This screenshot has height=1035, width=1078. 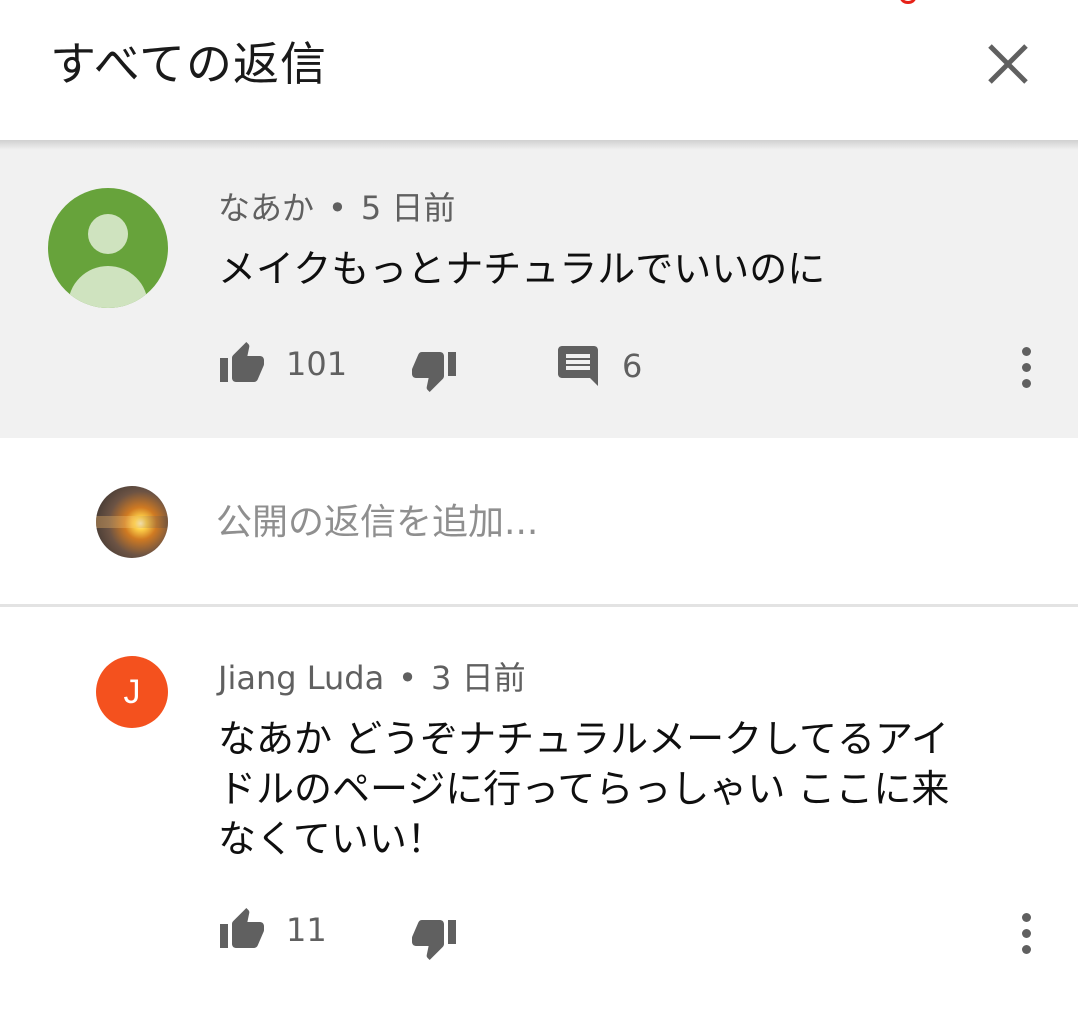 I want to click on my-avatar, so click(x=132, y=522).